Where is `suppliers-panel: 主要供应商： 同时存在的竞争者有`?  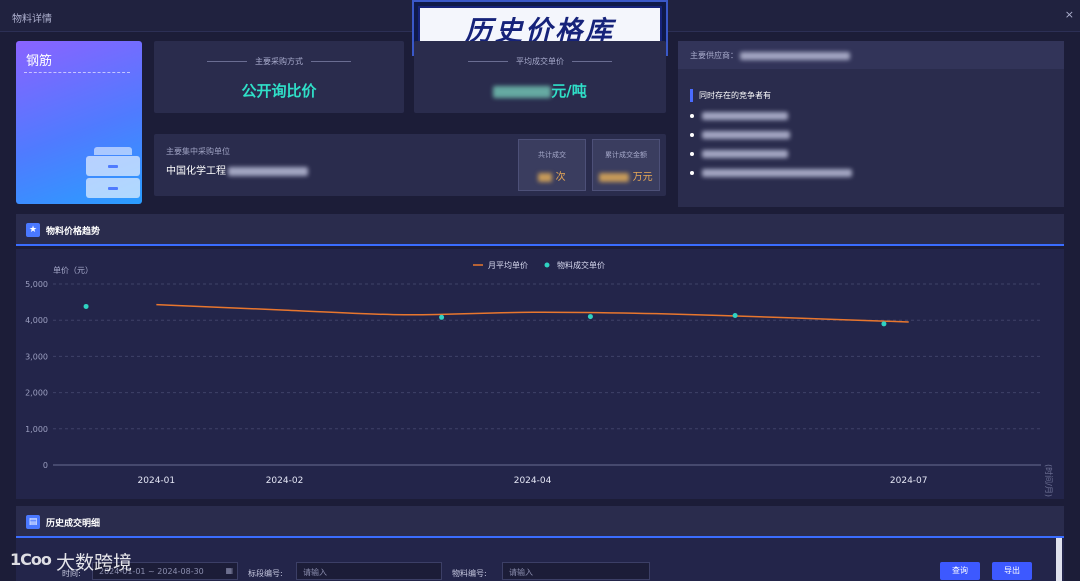
suppliers-panel: 主要供应商： 同时存在的竞争者有 is located at coordinates (871, 124).